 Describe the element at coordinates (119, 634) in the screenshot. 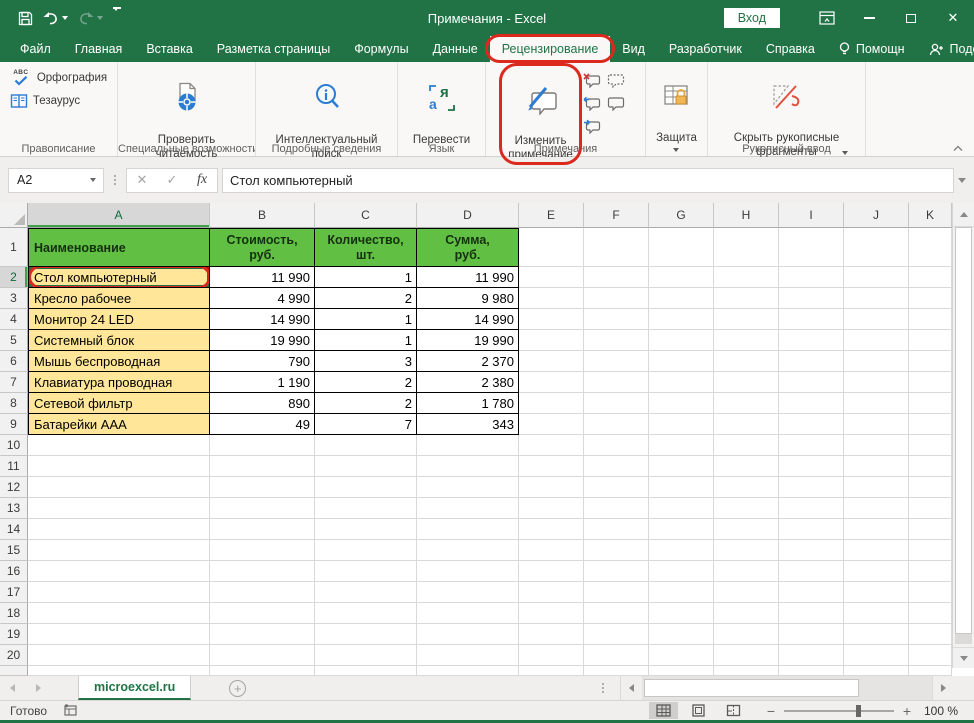

I see `cell-A19` at that location.